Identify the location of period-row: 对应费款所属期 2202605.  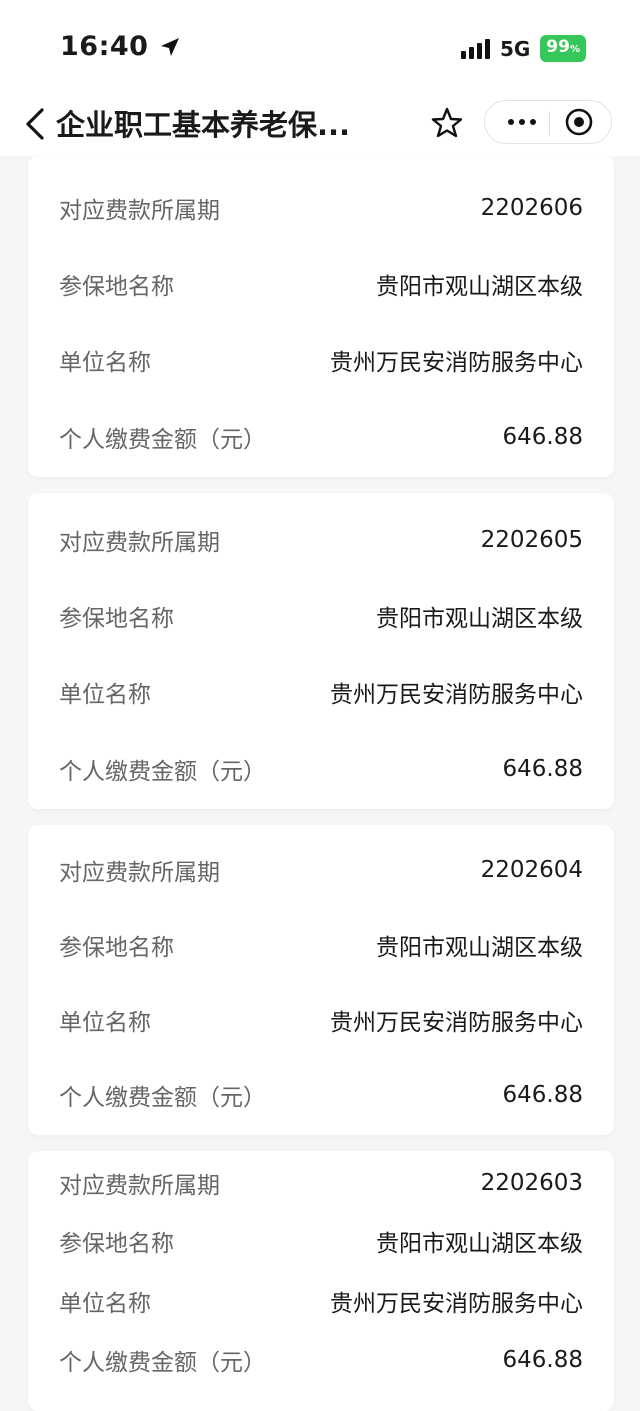
(321, 540).